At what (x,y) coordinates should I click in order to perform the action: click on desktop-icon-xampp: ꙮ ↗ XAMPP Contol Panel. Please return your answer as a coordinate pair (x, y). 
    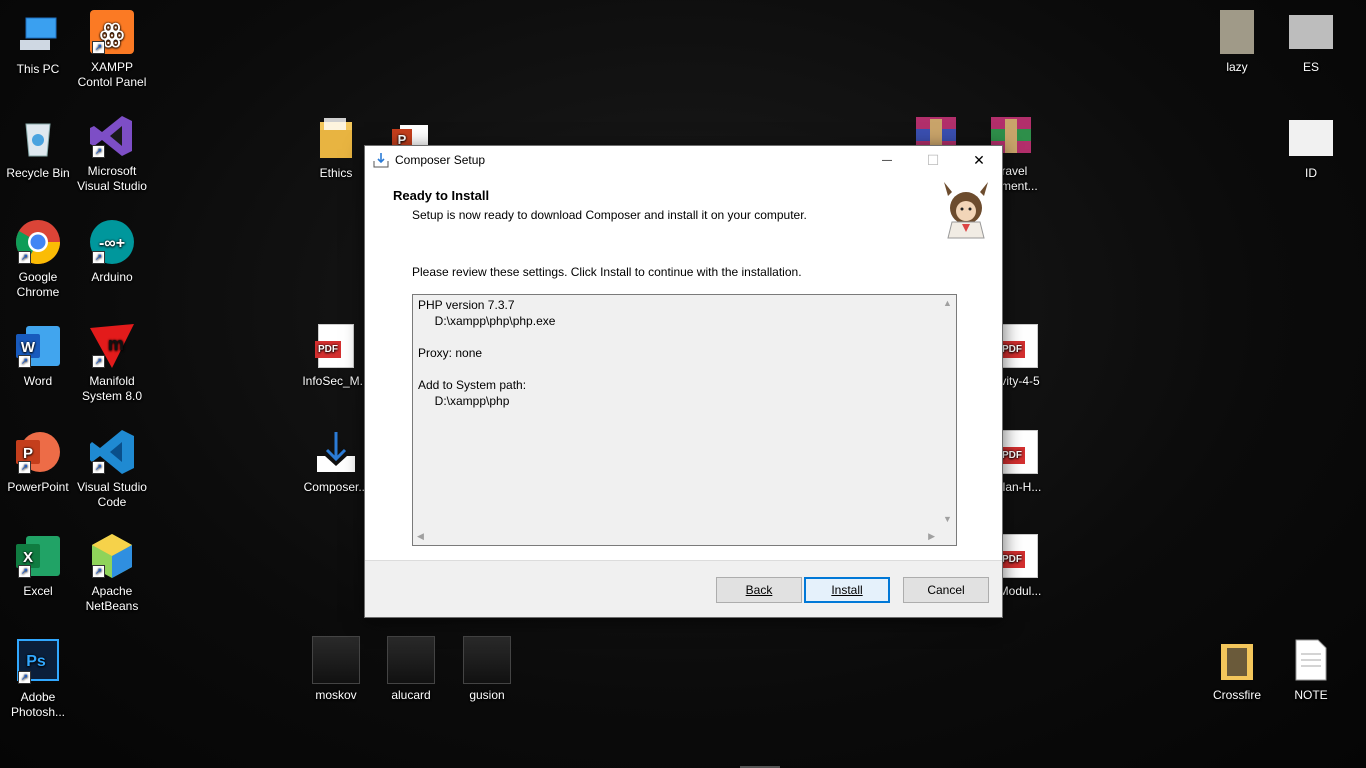
    Looking at the image, I should click on (112, 49).